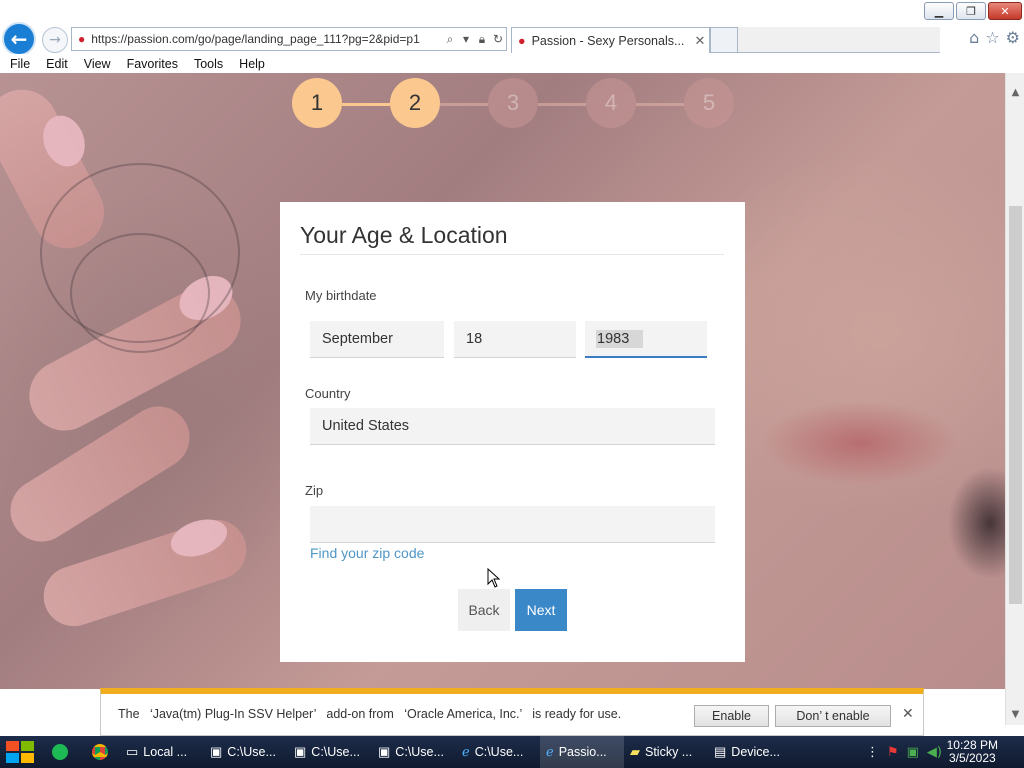 The image size is (1024, 768). Describe the element at coordinates (20, 64) in the screenshot. I see `menu-file: File` at that location.